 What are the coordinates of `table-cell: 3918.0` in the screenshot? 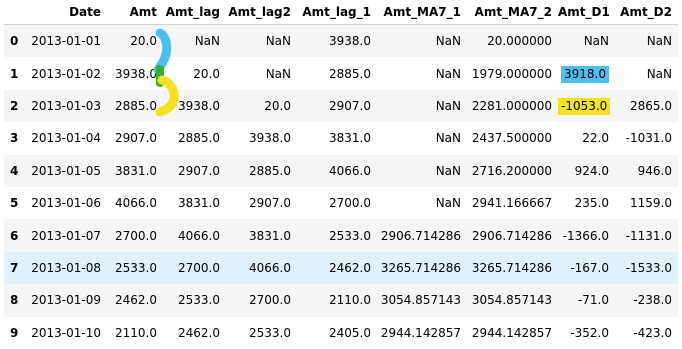 It's located at (586, 73).